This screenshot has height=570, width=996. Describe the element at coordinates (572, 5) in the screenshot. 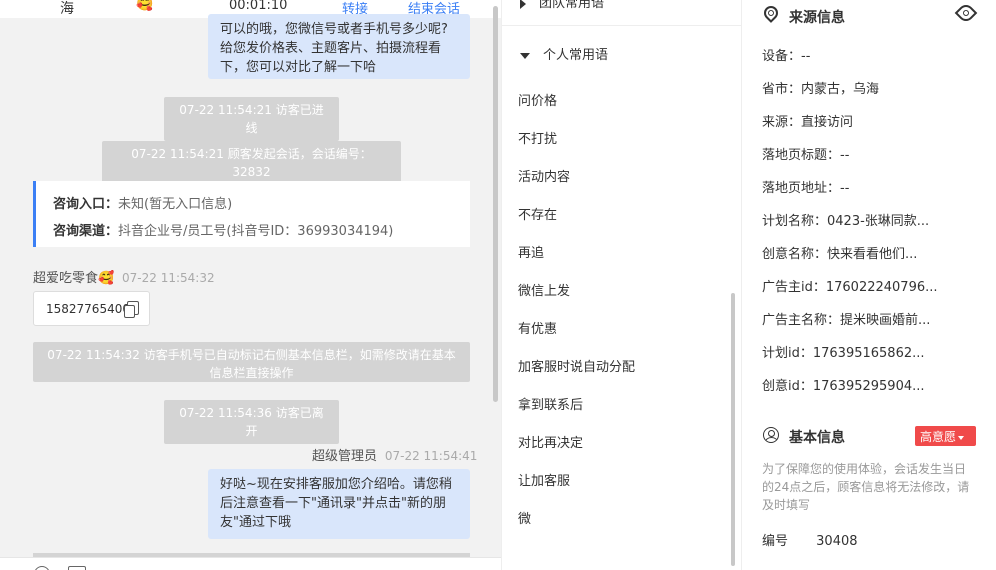

I see `phrase-group-team-label: 团队常用语` at that location.